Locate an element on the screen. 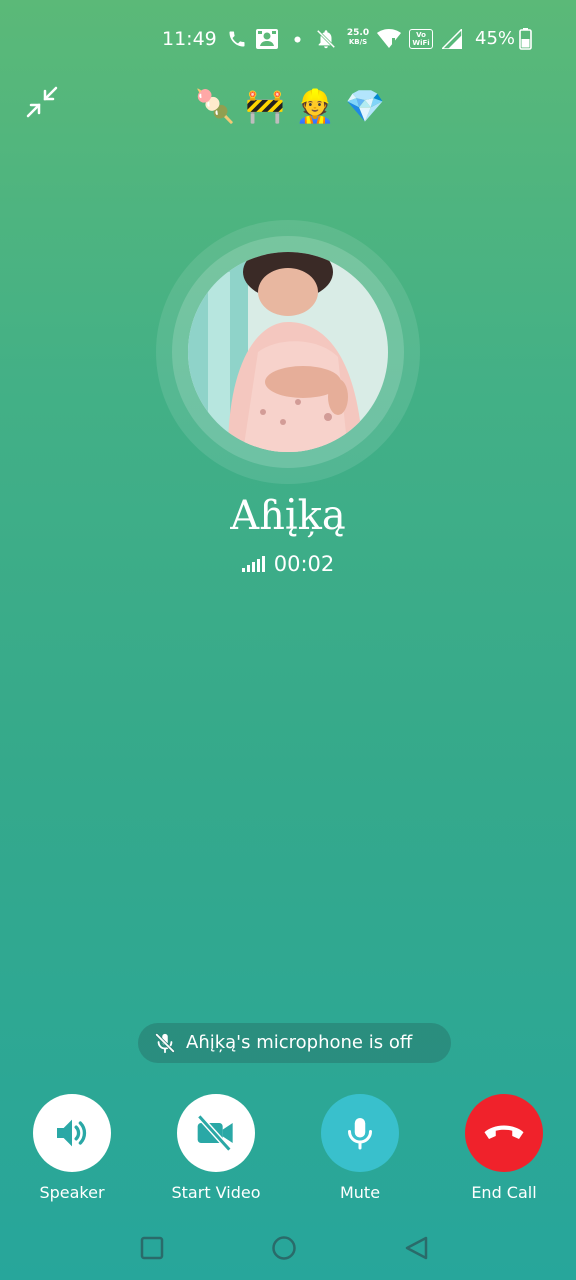 This screenshot has height=1280, width=576. speaker-button: Speaker is located at coordinates (72, 1154).